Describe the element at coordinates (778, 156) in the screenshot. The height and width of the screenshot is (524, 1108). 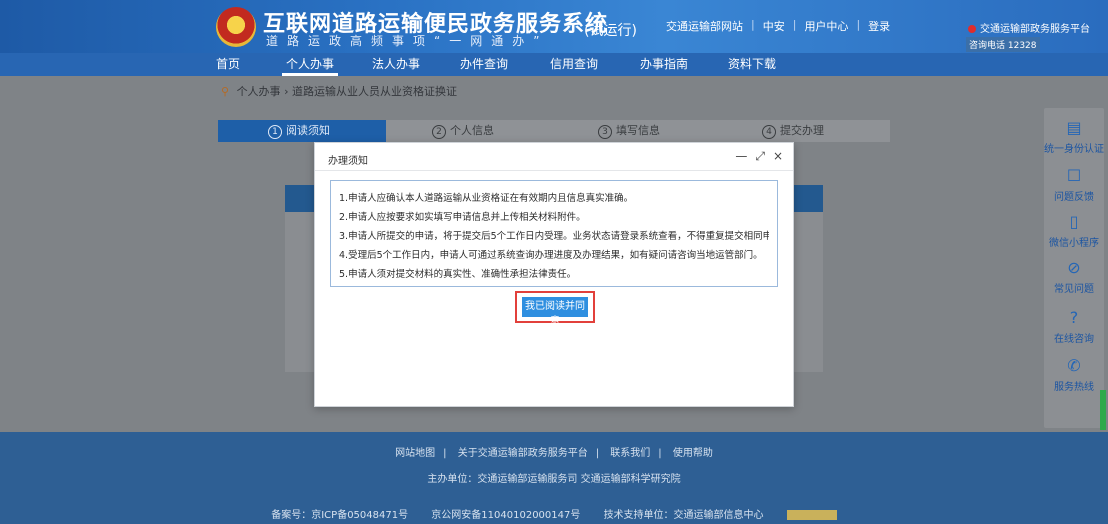
I see `close-icon: ×` at that location.